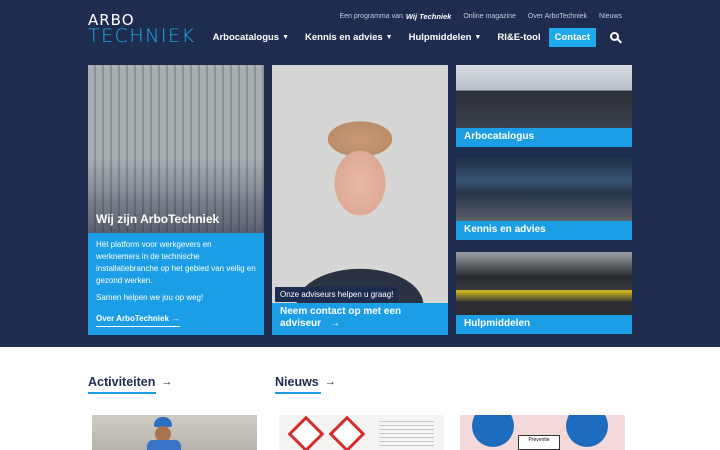 The width and height of the screenshot is (720, 450). I want to click on nav-label: Hulpmiddelen, so click(440, 37).